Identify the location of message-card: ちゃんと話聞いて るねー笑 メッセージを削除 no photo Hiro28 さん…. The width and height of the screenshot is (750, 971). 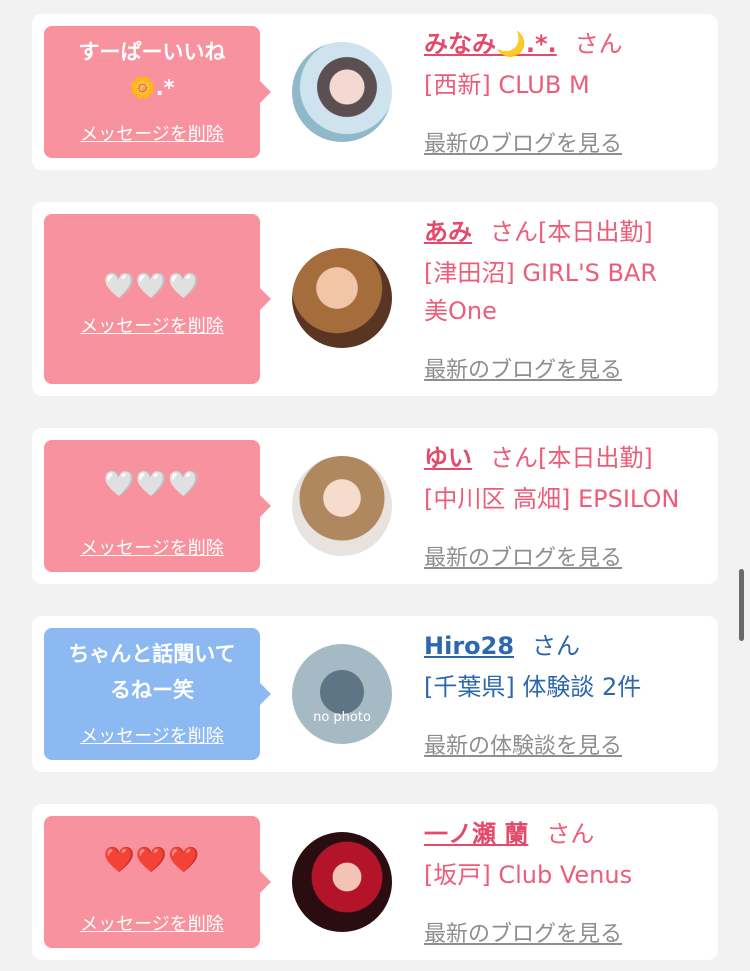
(375, 694).